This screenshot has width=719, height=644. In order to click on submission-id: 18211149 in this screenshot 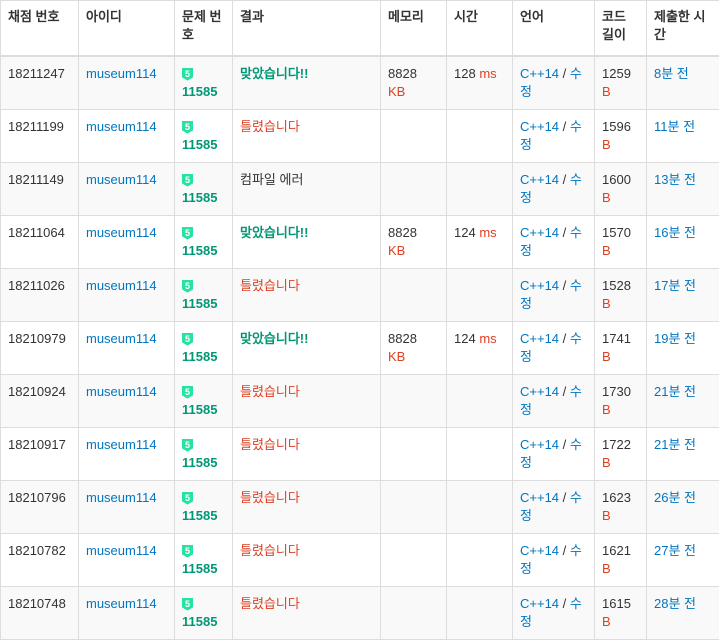, I will do `click(39, 188)`.